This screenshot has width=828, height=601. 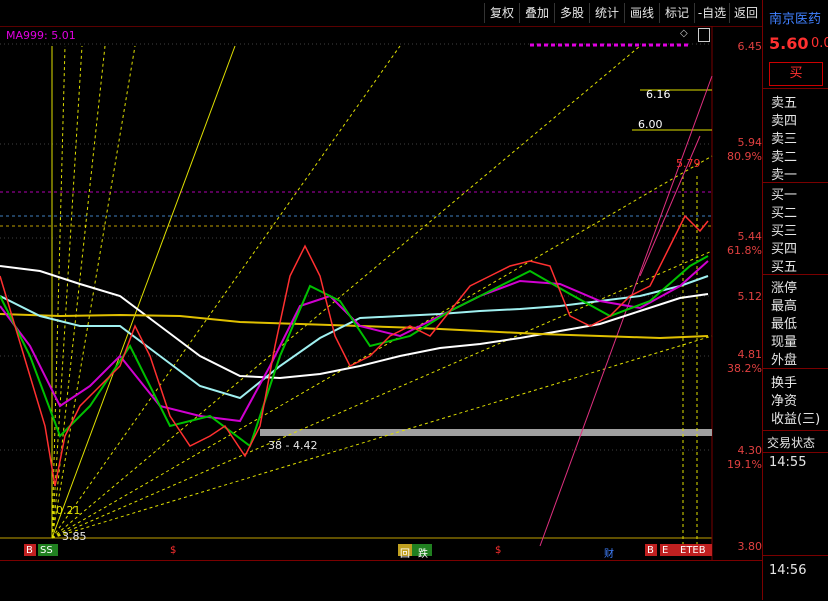 What do you see at coordinates (784, 231) in the screenshot?
I see `buy-level-3: 买三` at bounding box center [784, 231].